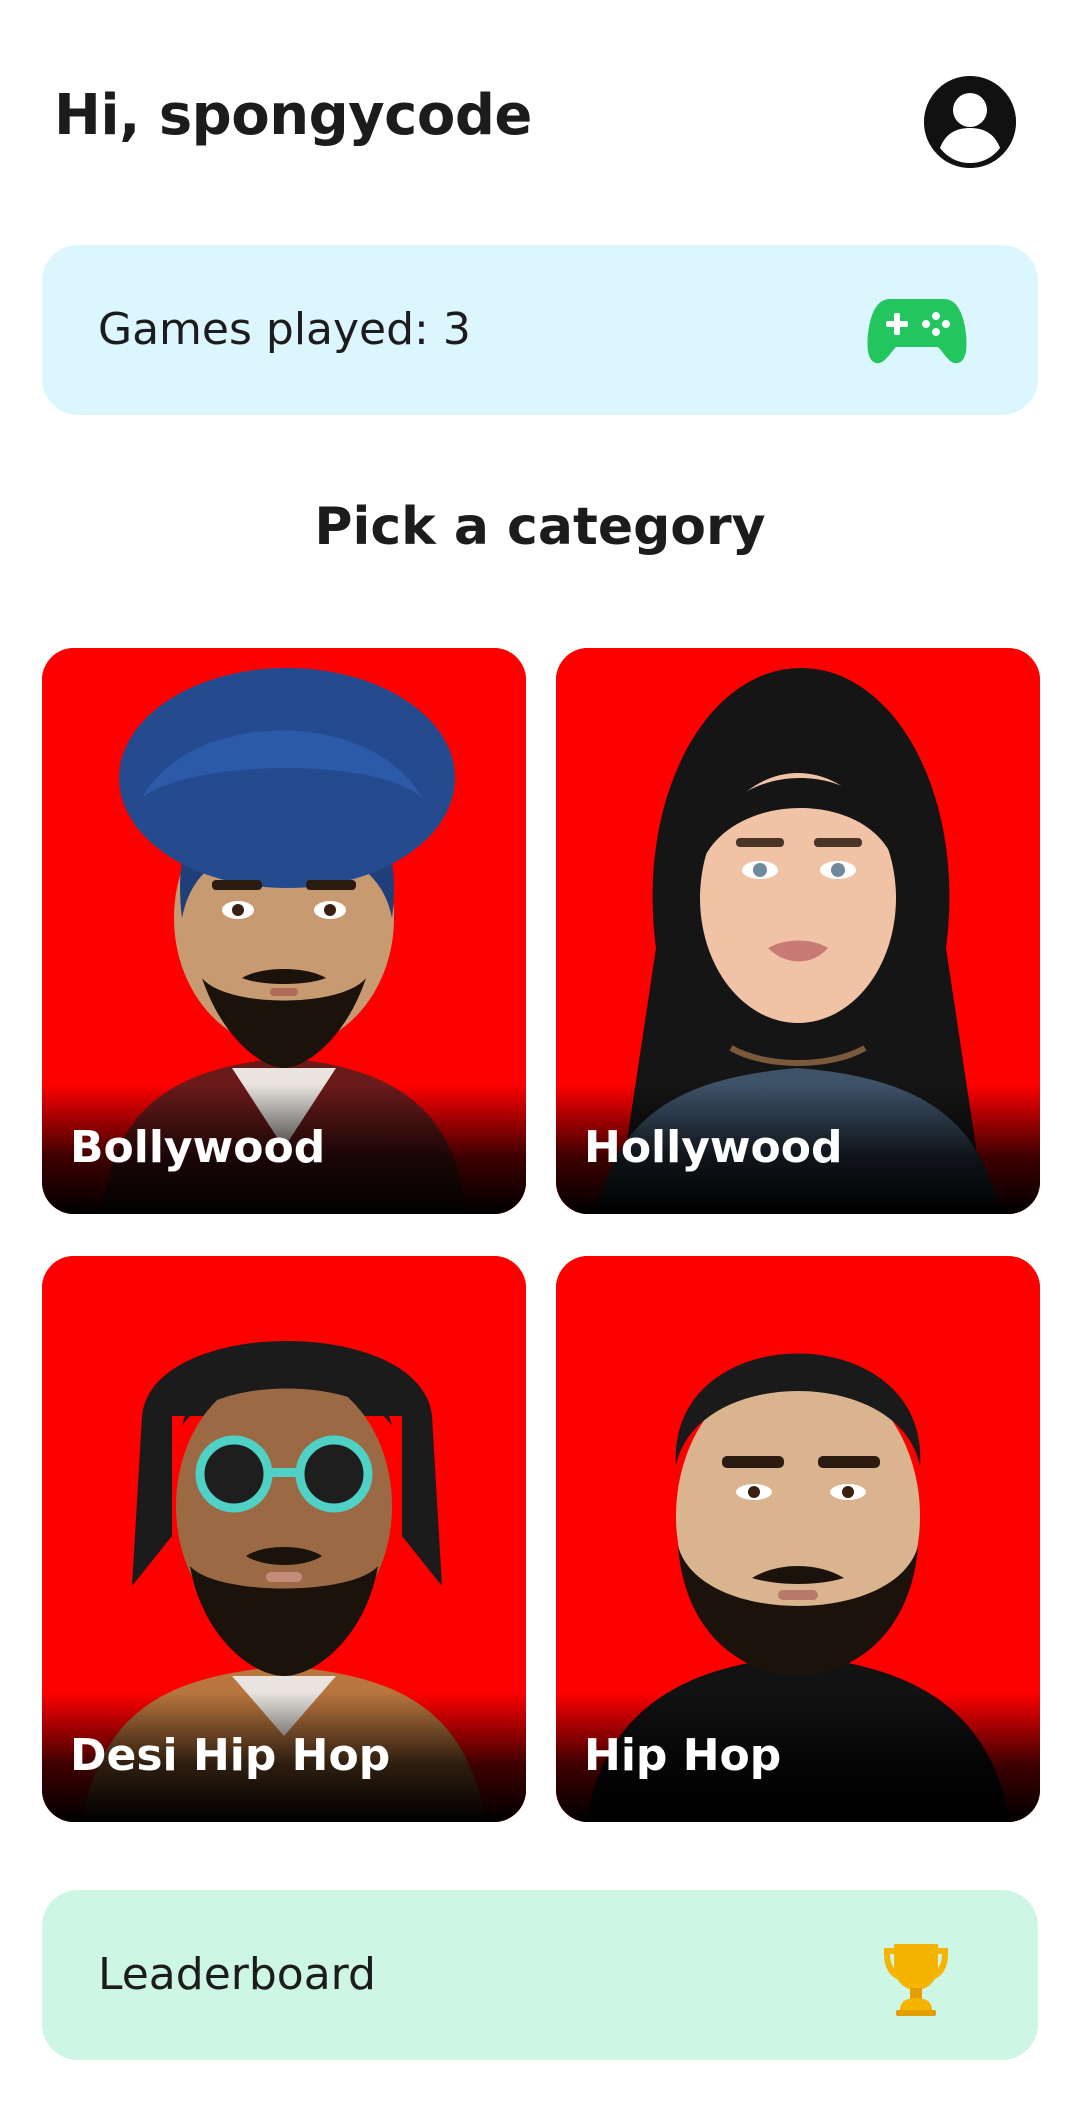  I want to click on games-played-text: Games played: 3, so click(284, 329).